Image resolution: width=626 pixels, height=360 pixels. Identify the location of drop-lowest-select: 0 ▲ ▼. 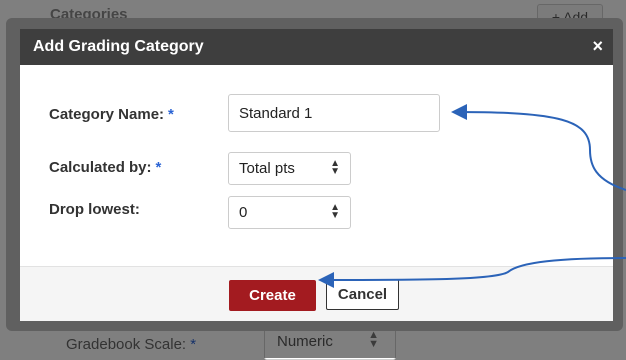
(289, 212).